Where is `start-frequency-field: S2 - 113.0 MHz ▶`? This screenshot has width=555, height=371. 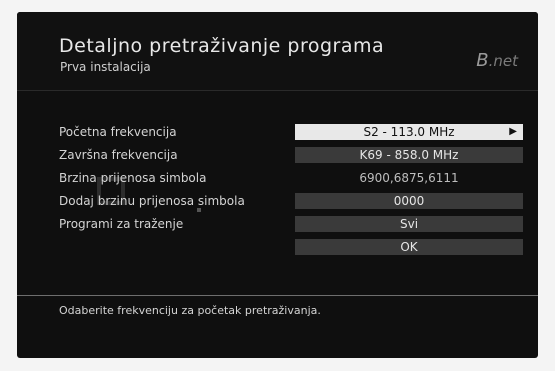 start-frequency-field: S2 - 113.0 MHz ▶ is located at coordinates (409, 132).